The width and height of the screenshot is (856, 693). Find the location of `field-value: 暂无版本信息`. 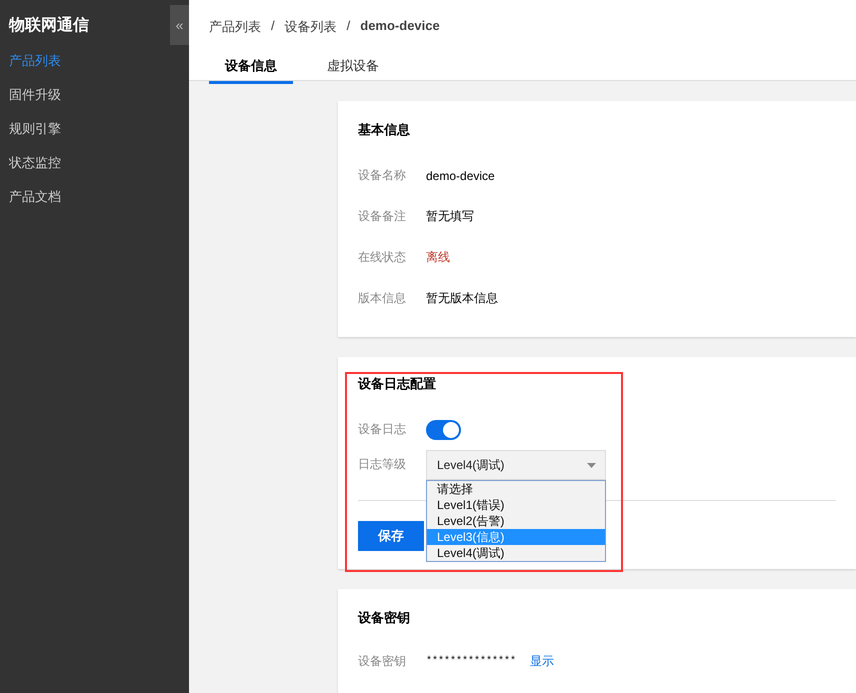

field-value: 暂无版本信息 is located at coordinates (462, 298).